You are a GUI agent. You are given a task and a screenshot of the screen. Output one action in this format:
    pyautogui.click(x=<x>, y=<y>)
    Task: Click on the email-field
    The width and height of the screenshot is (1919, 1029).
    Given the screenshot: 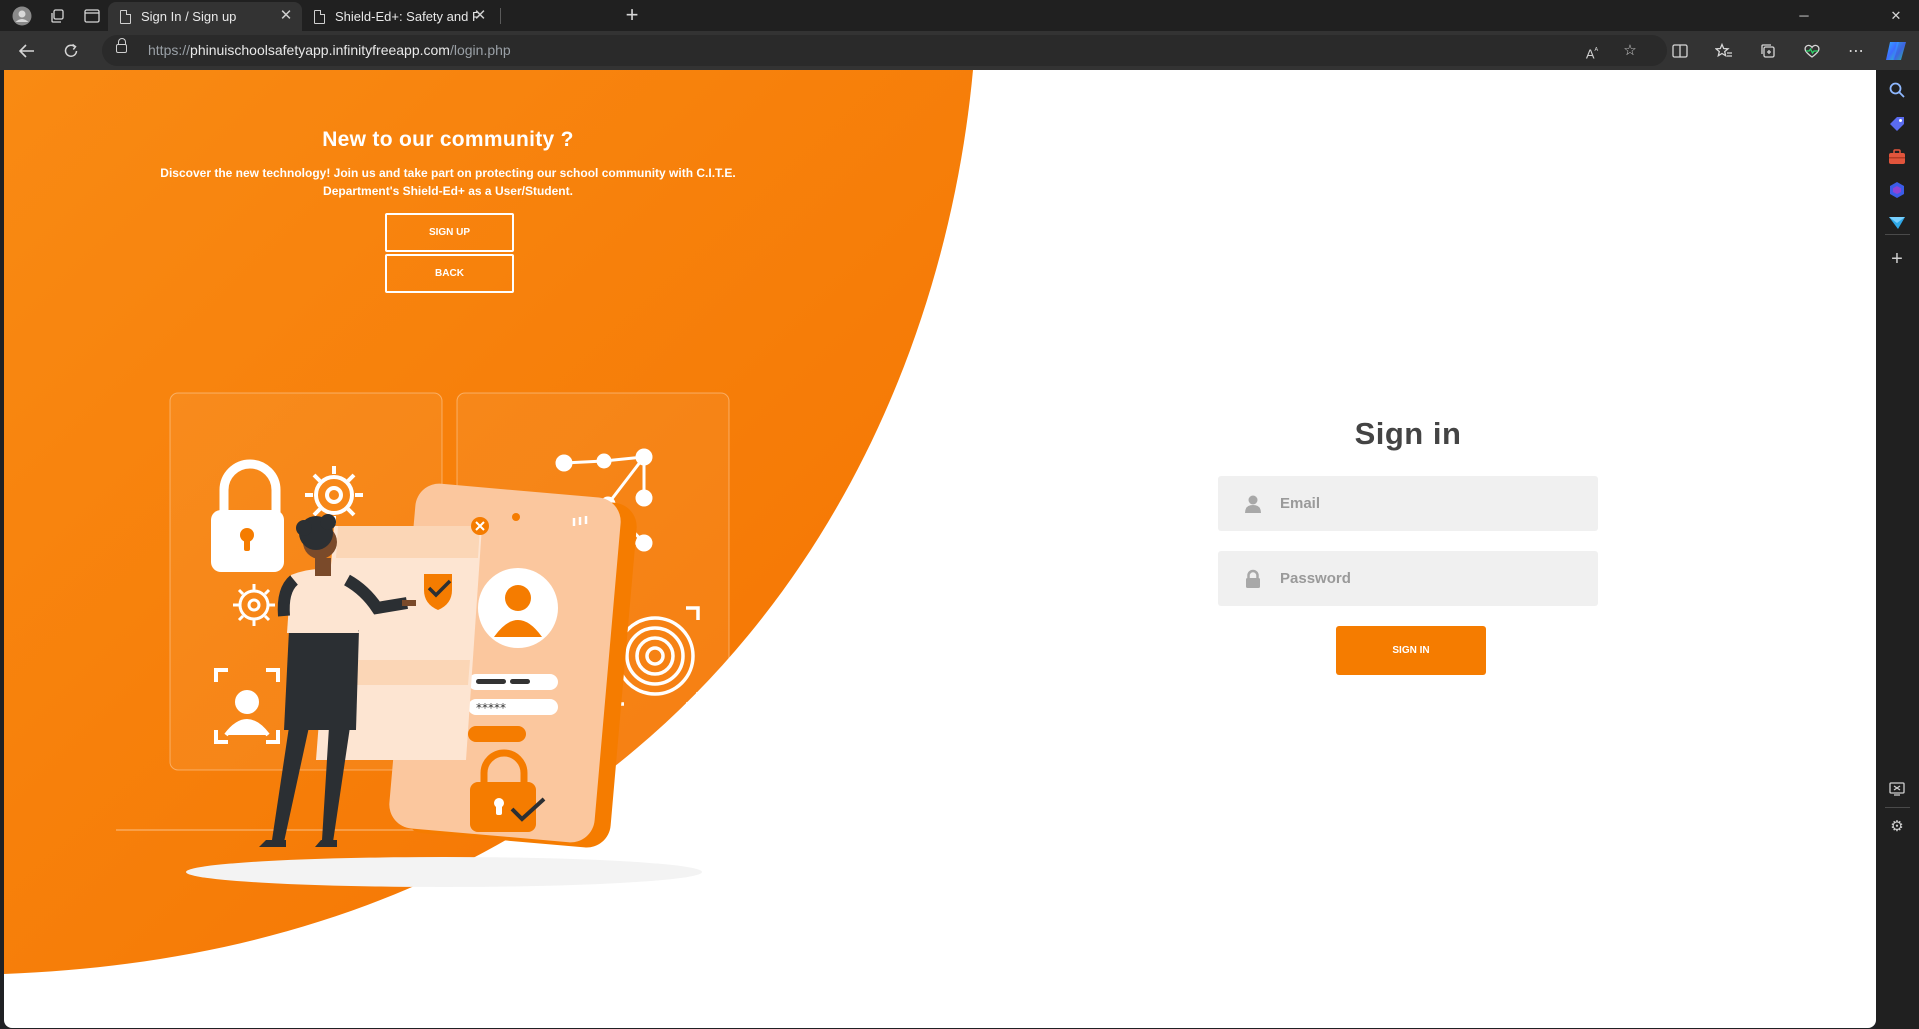 What is the action you would take?
    pyautogui.click(x=1408, y=503)
    